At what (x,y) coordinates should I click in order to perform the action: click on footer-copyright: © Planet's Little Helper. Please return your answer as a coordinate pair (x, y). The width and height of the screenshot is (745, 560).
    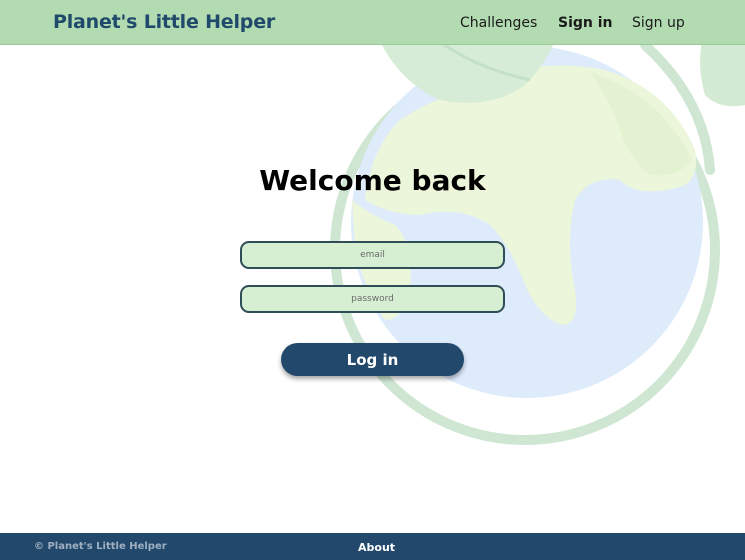
    Looking at the image, I should click on (100, 546).